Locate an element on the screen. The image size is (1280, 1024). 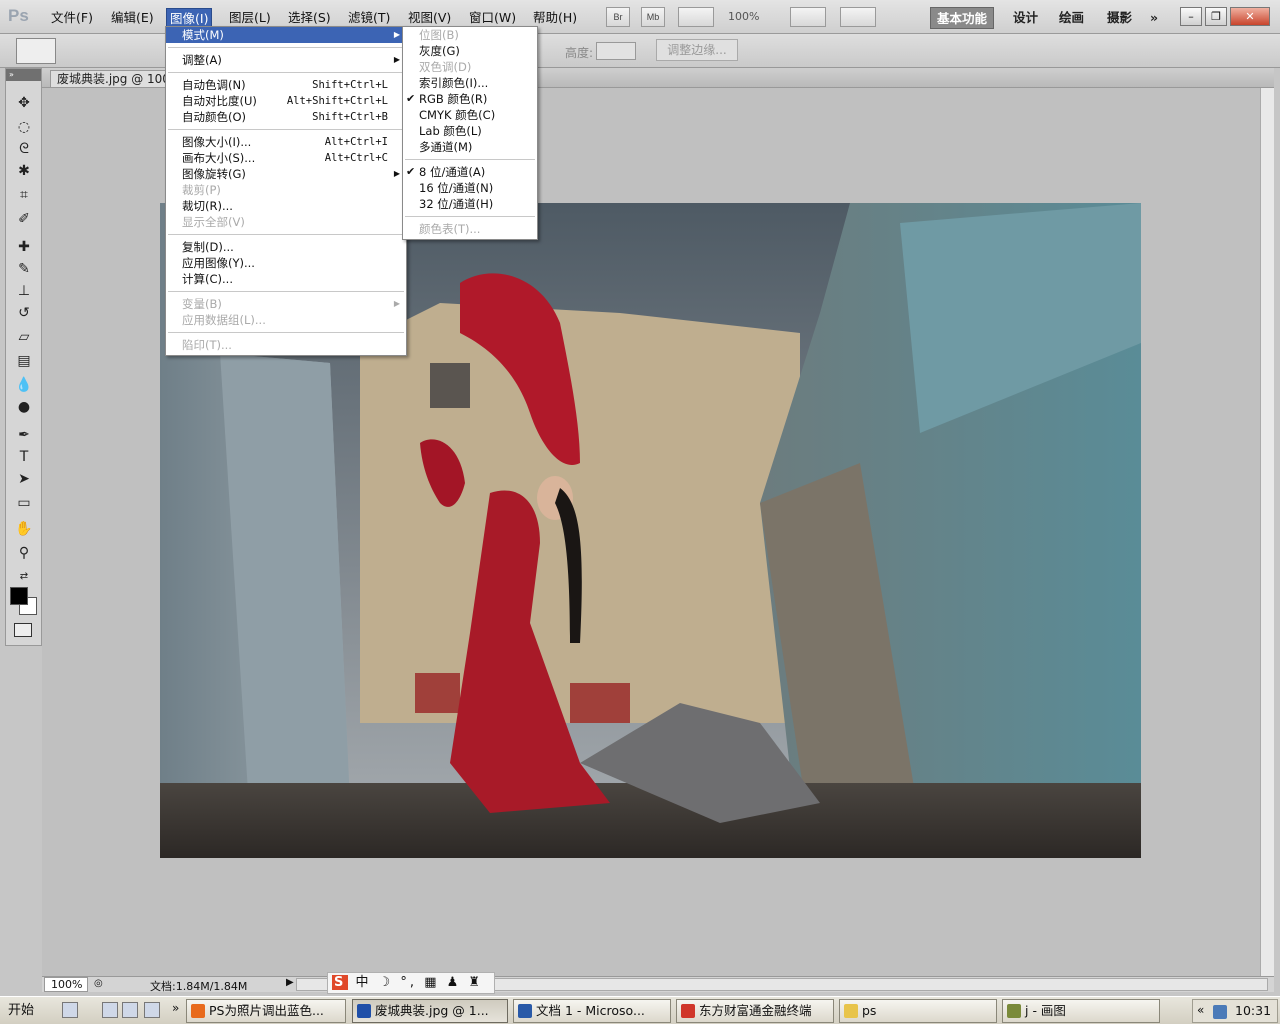
minimize-icon: – is located at coordinates (1191, 16).